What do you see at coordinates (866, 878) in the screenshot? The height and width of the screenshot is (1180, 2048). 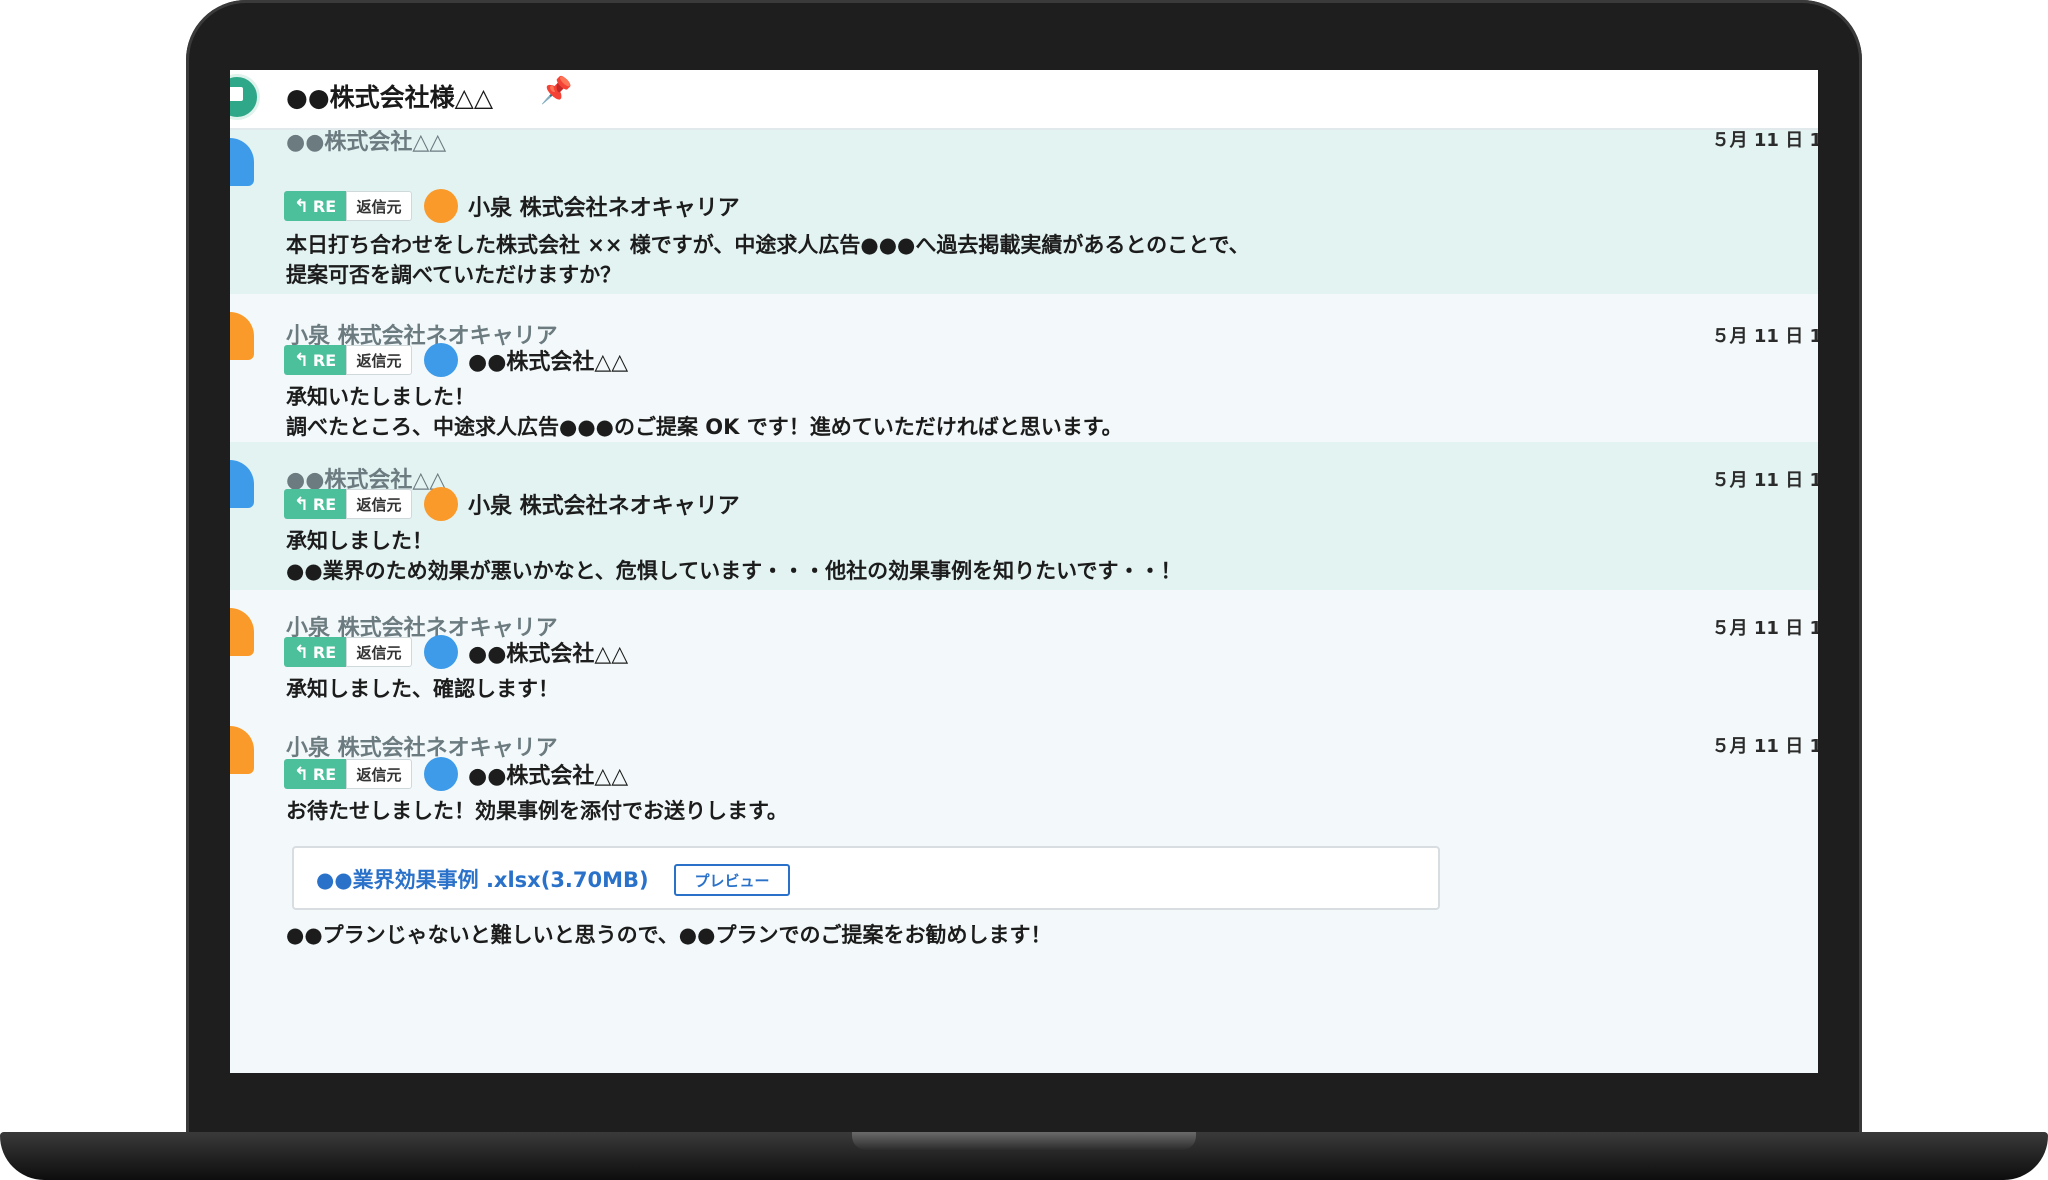 I see `attachment-card: ●●業界効果事例 .xlsx(3.70MB) プレビュー` at bounding box center [866, 878].